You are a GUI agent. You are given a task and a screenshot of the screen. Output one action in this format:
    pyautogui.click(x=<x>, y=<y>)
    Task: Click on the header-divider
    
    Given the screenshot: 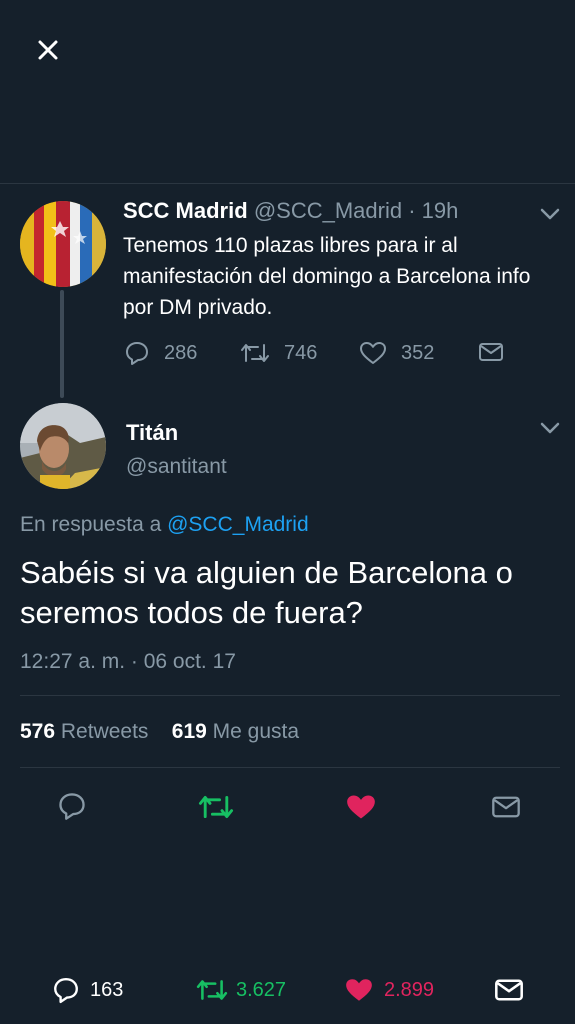 What is the action you would take?
    pyautogui.click(x=287, y=183)
    